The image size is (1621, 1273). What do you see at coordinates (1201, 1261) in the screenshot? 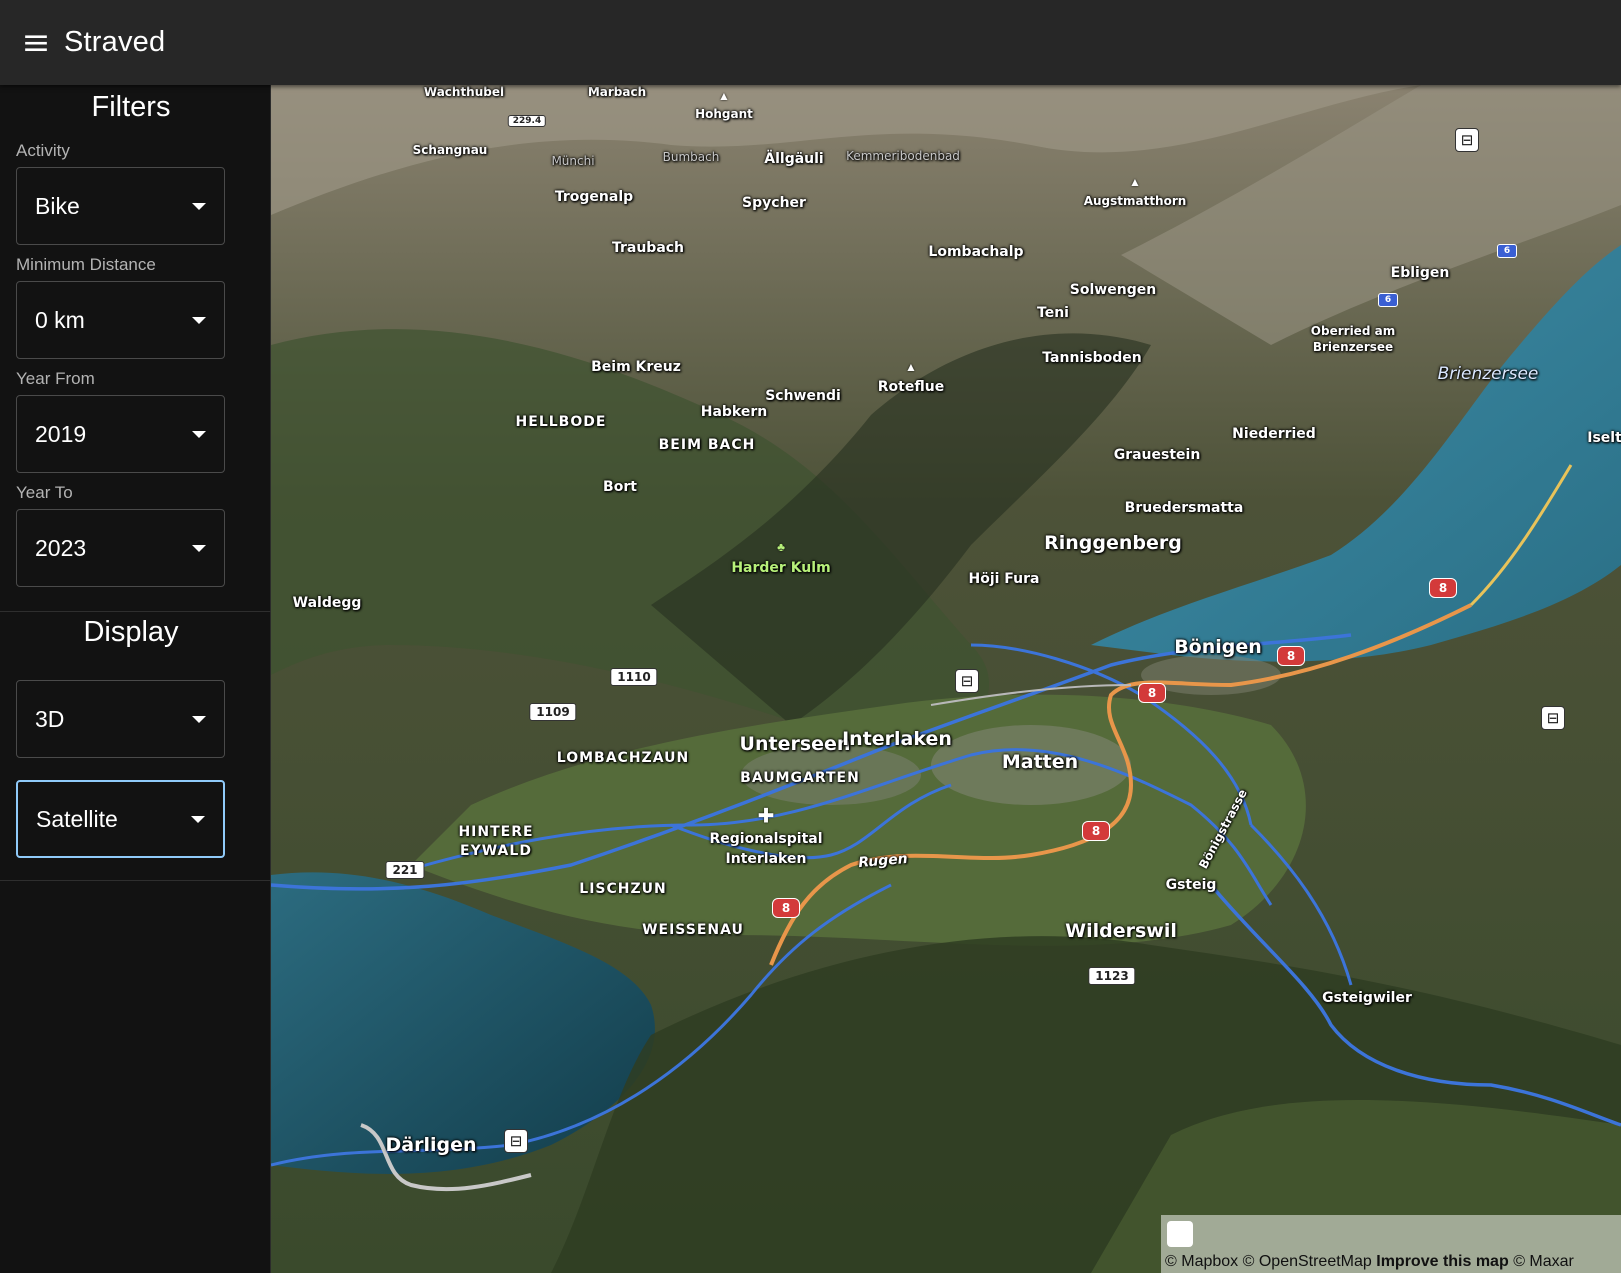
I see `mapbox-link: © Mapbox` at bounding box center [1201, 1261].